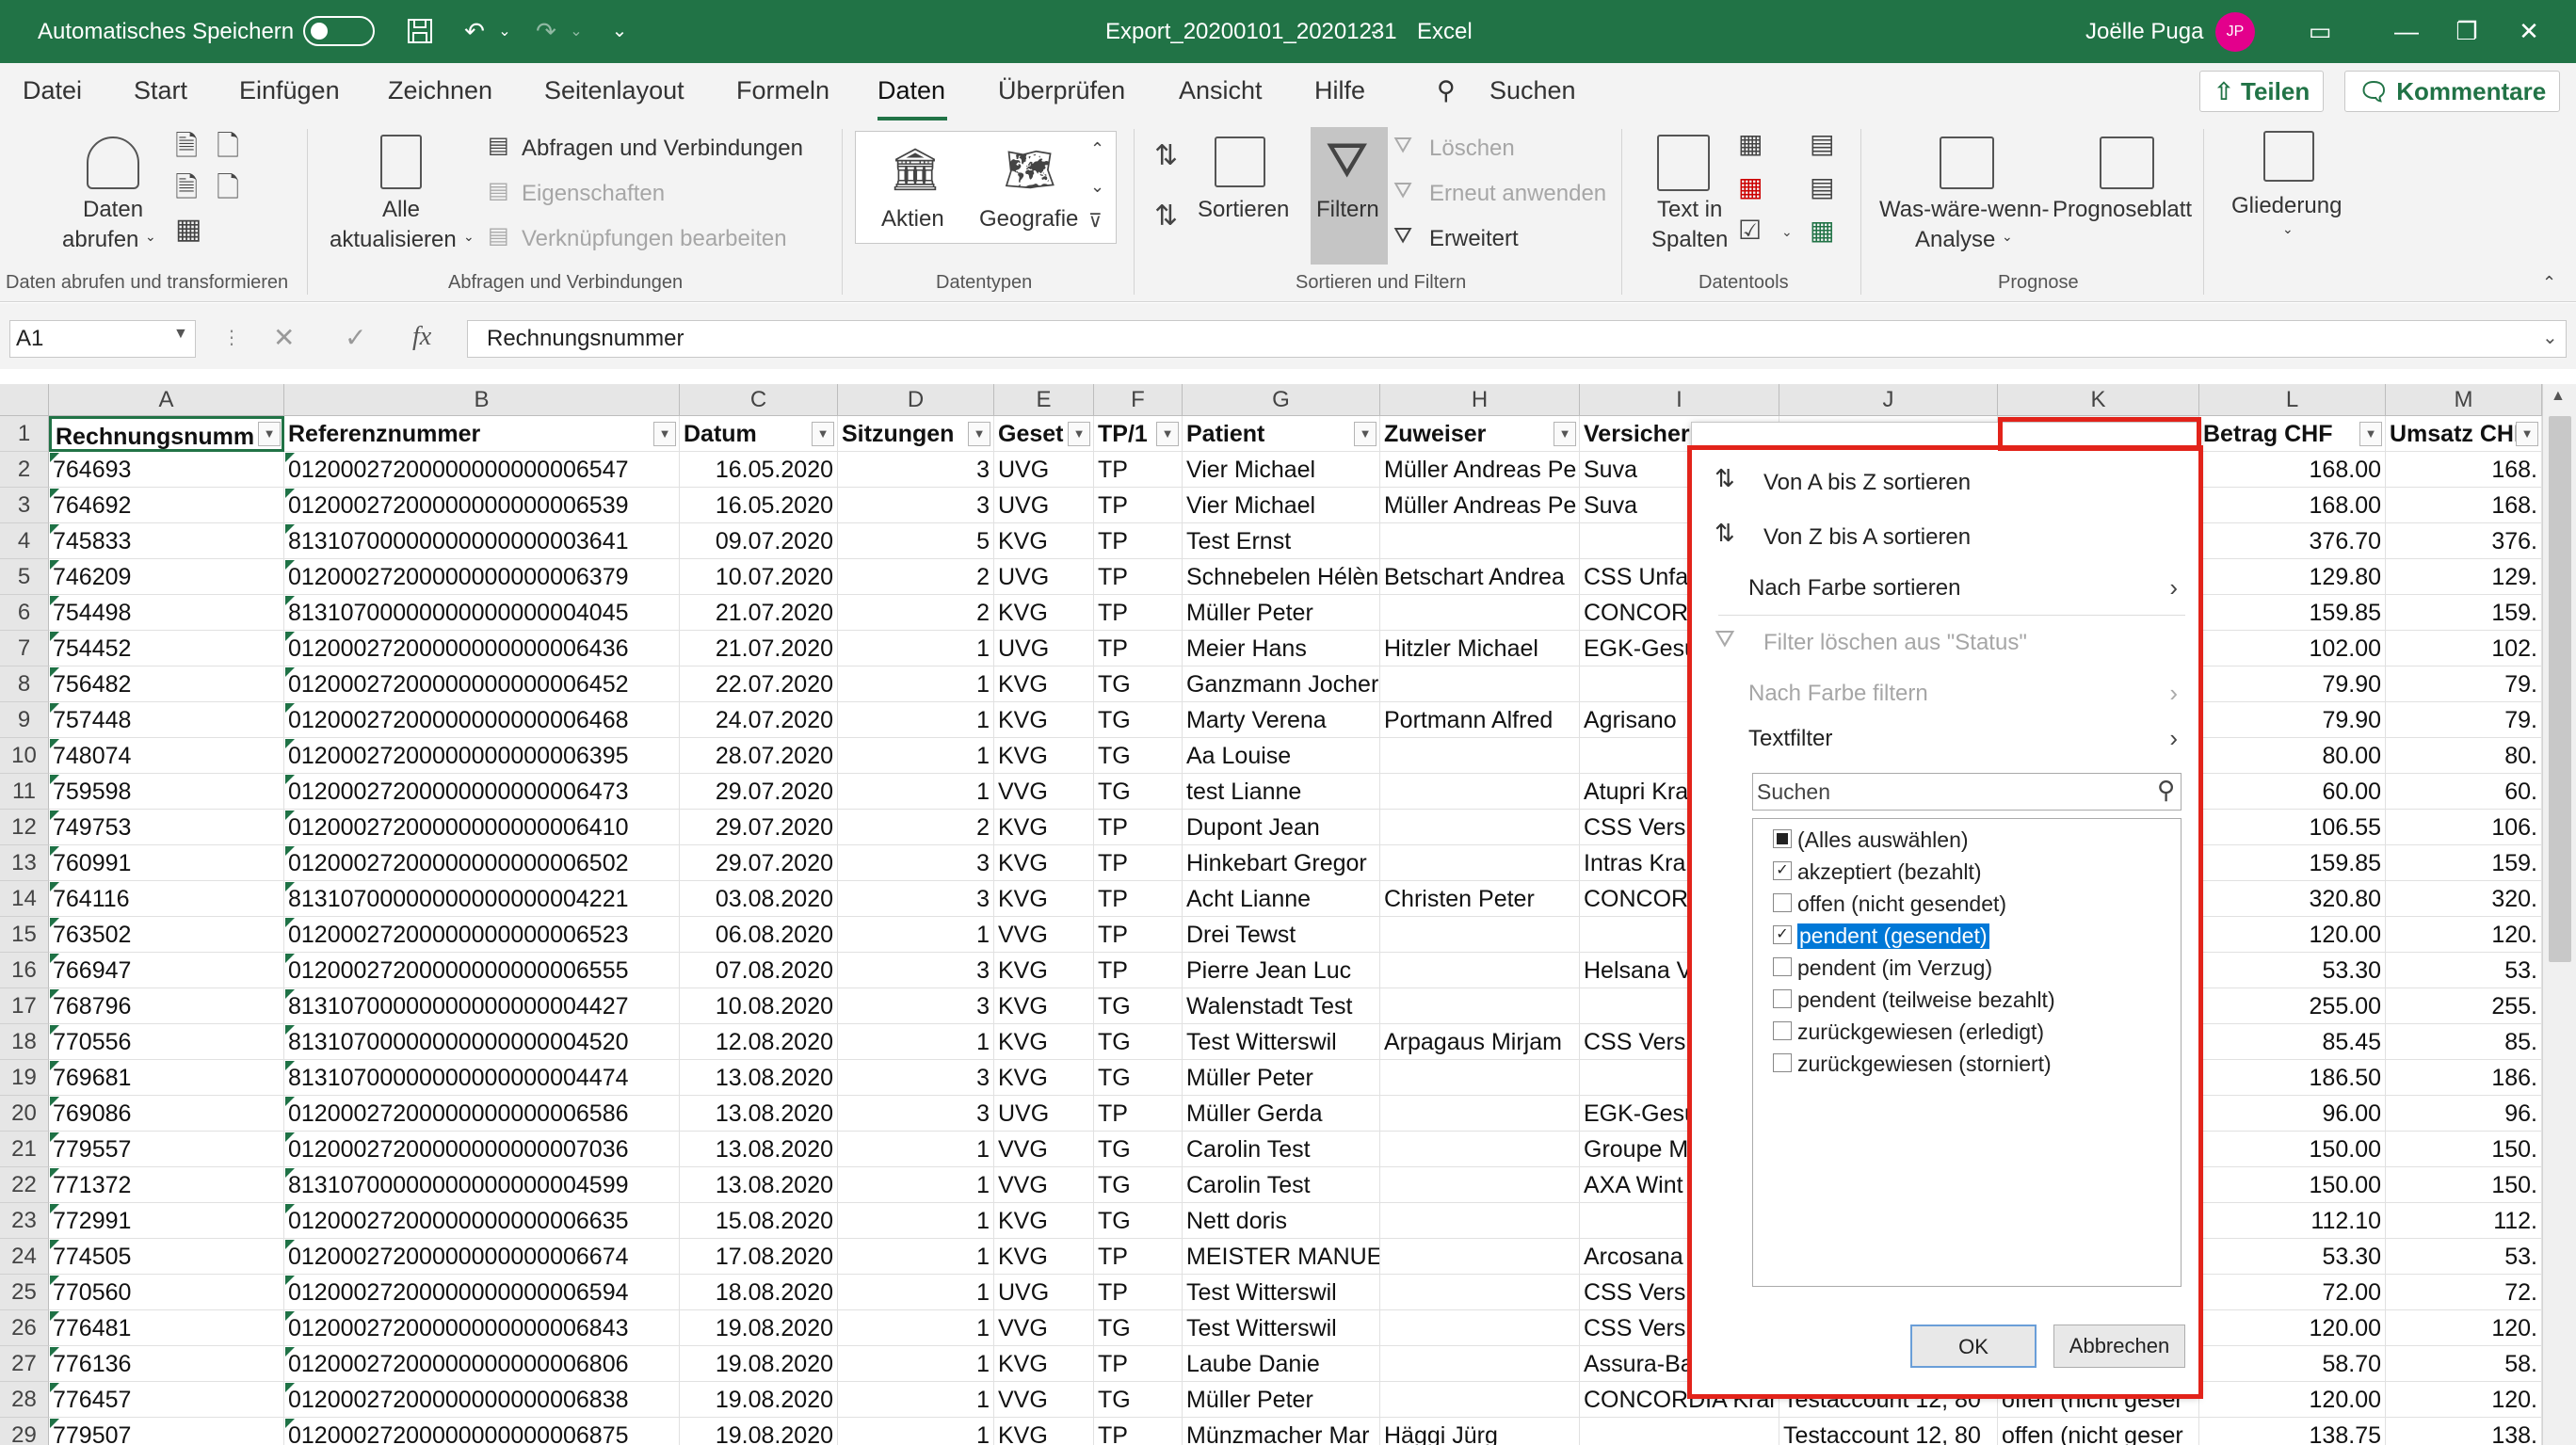 This screenshot has height=1445, width=2576. I want to click on refresh-label-1: Alle, so click(401, 210).